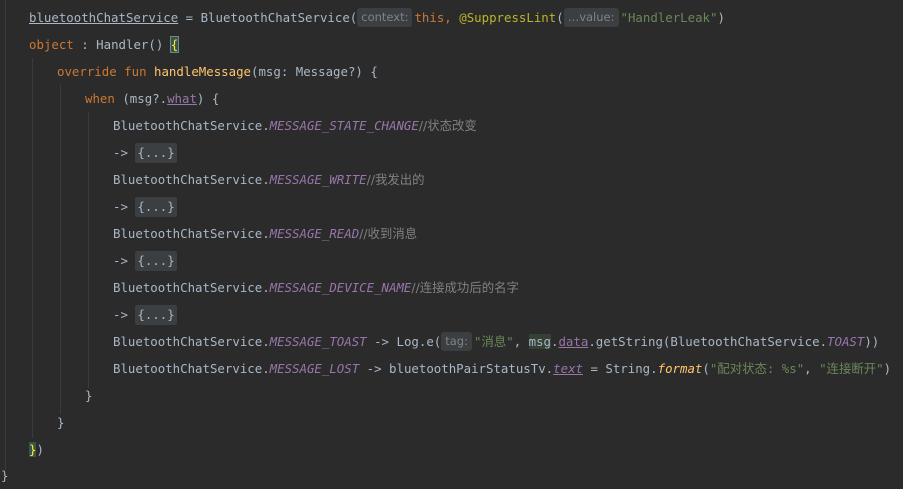 The image size is (903, 489). Describe the element at coordinates (135, 71) in the screenshot. I see `keyword-fun: fun` at that location.